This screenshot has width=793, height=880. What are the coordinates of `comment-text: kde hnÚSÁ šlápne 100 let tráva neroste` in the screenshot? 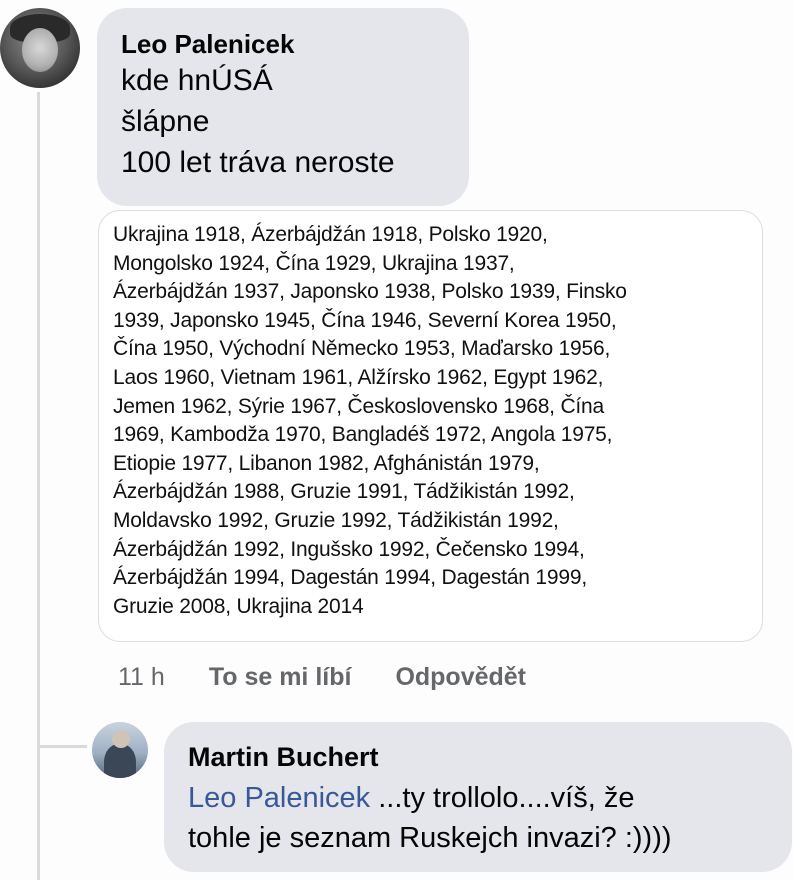 It's located at (283, 121).